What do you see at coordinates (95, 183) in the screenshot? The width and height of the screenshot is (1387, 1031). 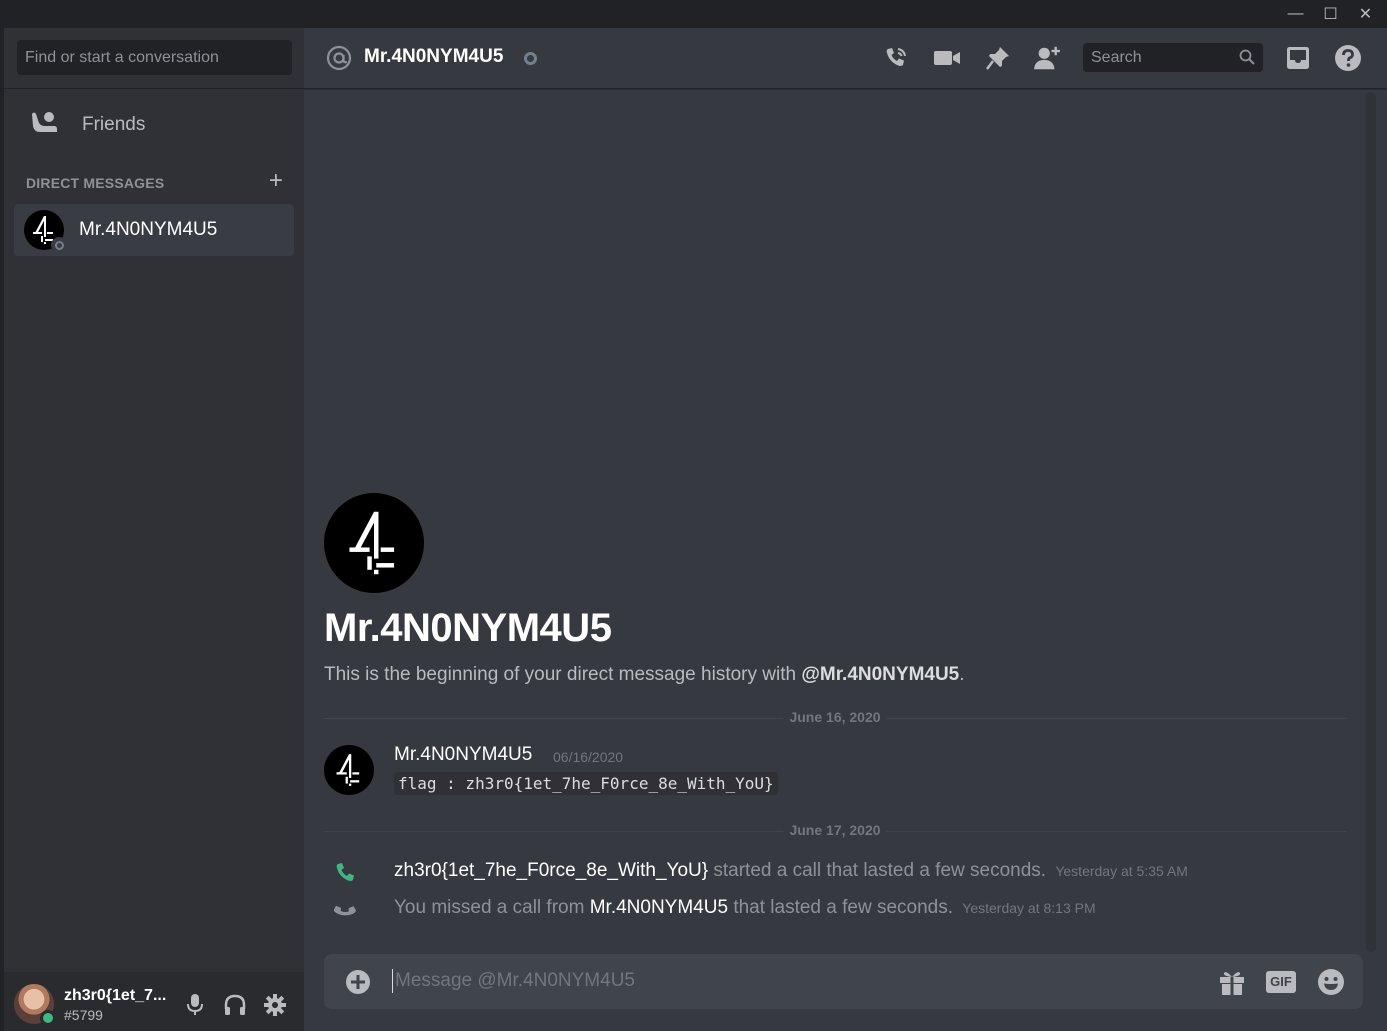 I see `direct-messages-label: DIRECT MESSAGES` at bounding box center [95, 183].